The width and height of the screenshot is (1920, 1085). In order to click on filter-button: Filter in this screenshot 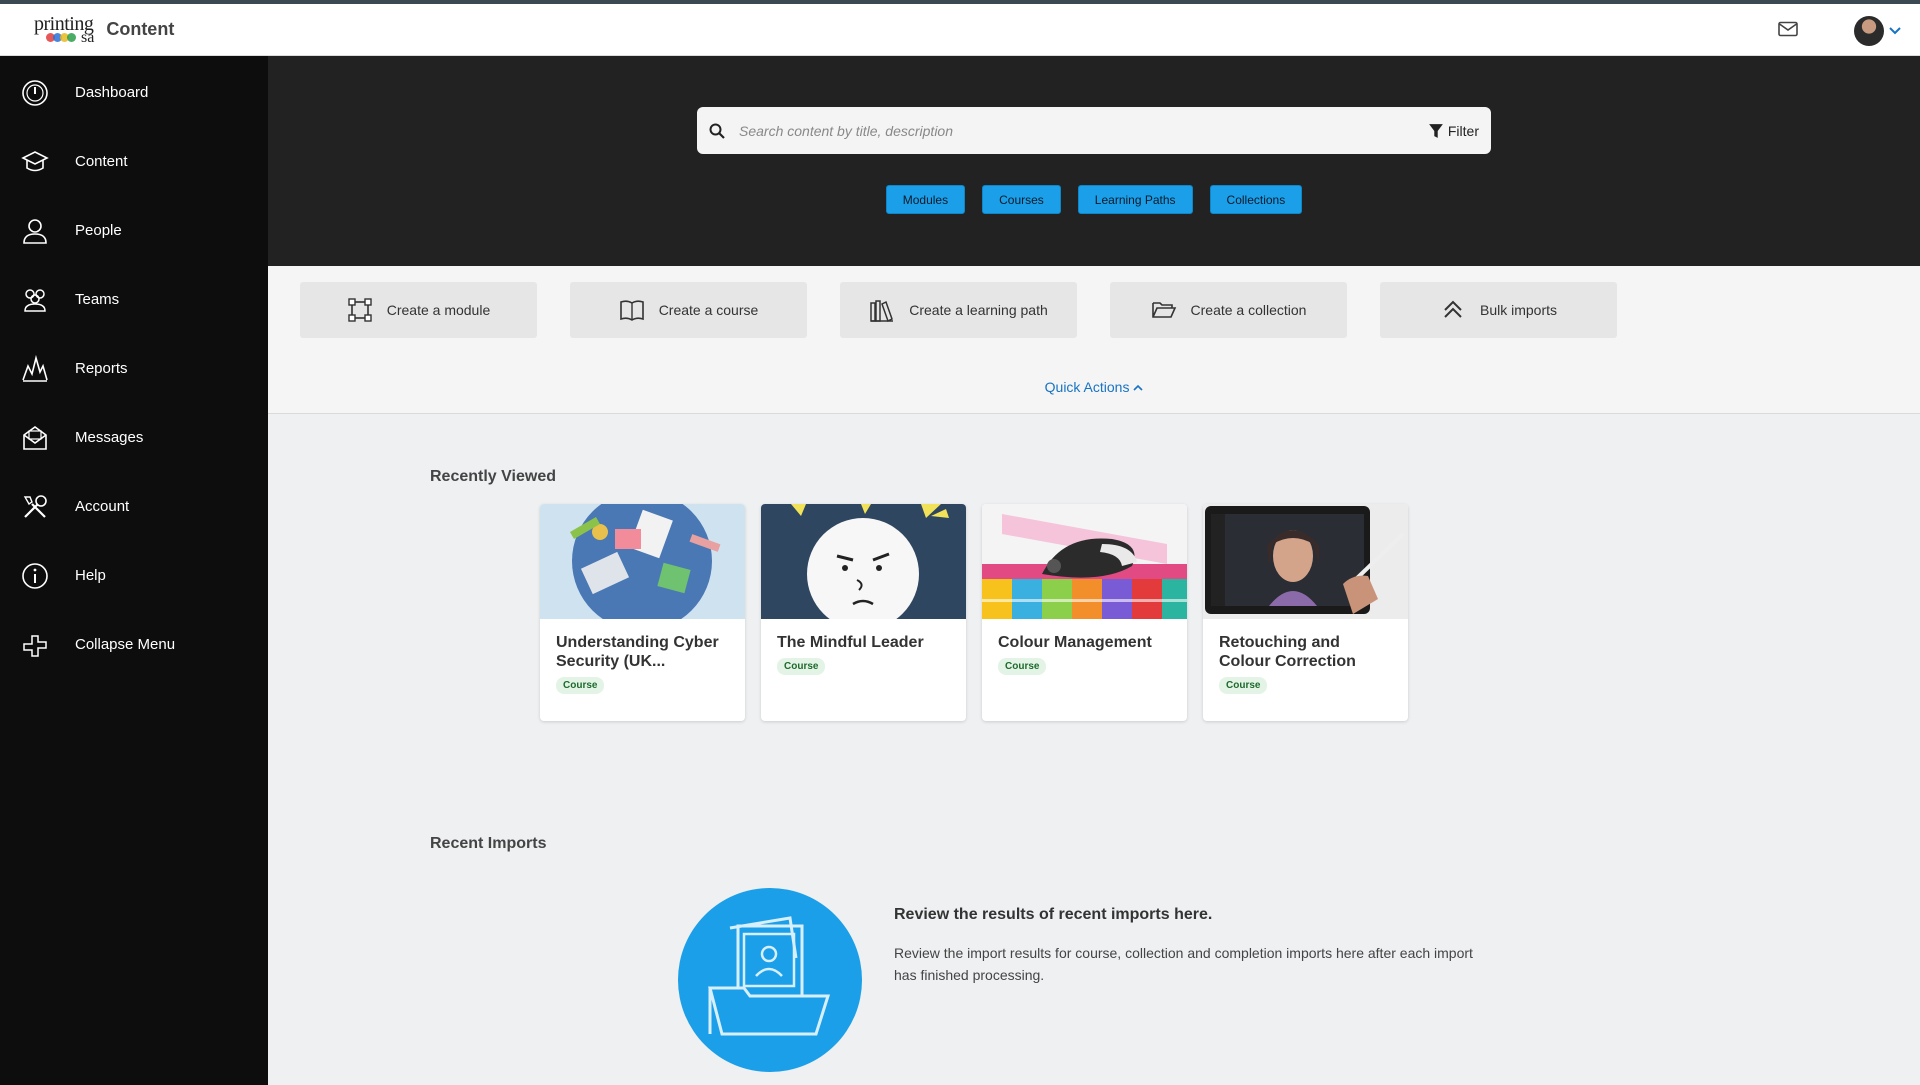, I will do `click(1453, 131)`.